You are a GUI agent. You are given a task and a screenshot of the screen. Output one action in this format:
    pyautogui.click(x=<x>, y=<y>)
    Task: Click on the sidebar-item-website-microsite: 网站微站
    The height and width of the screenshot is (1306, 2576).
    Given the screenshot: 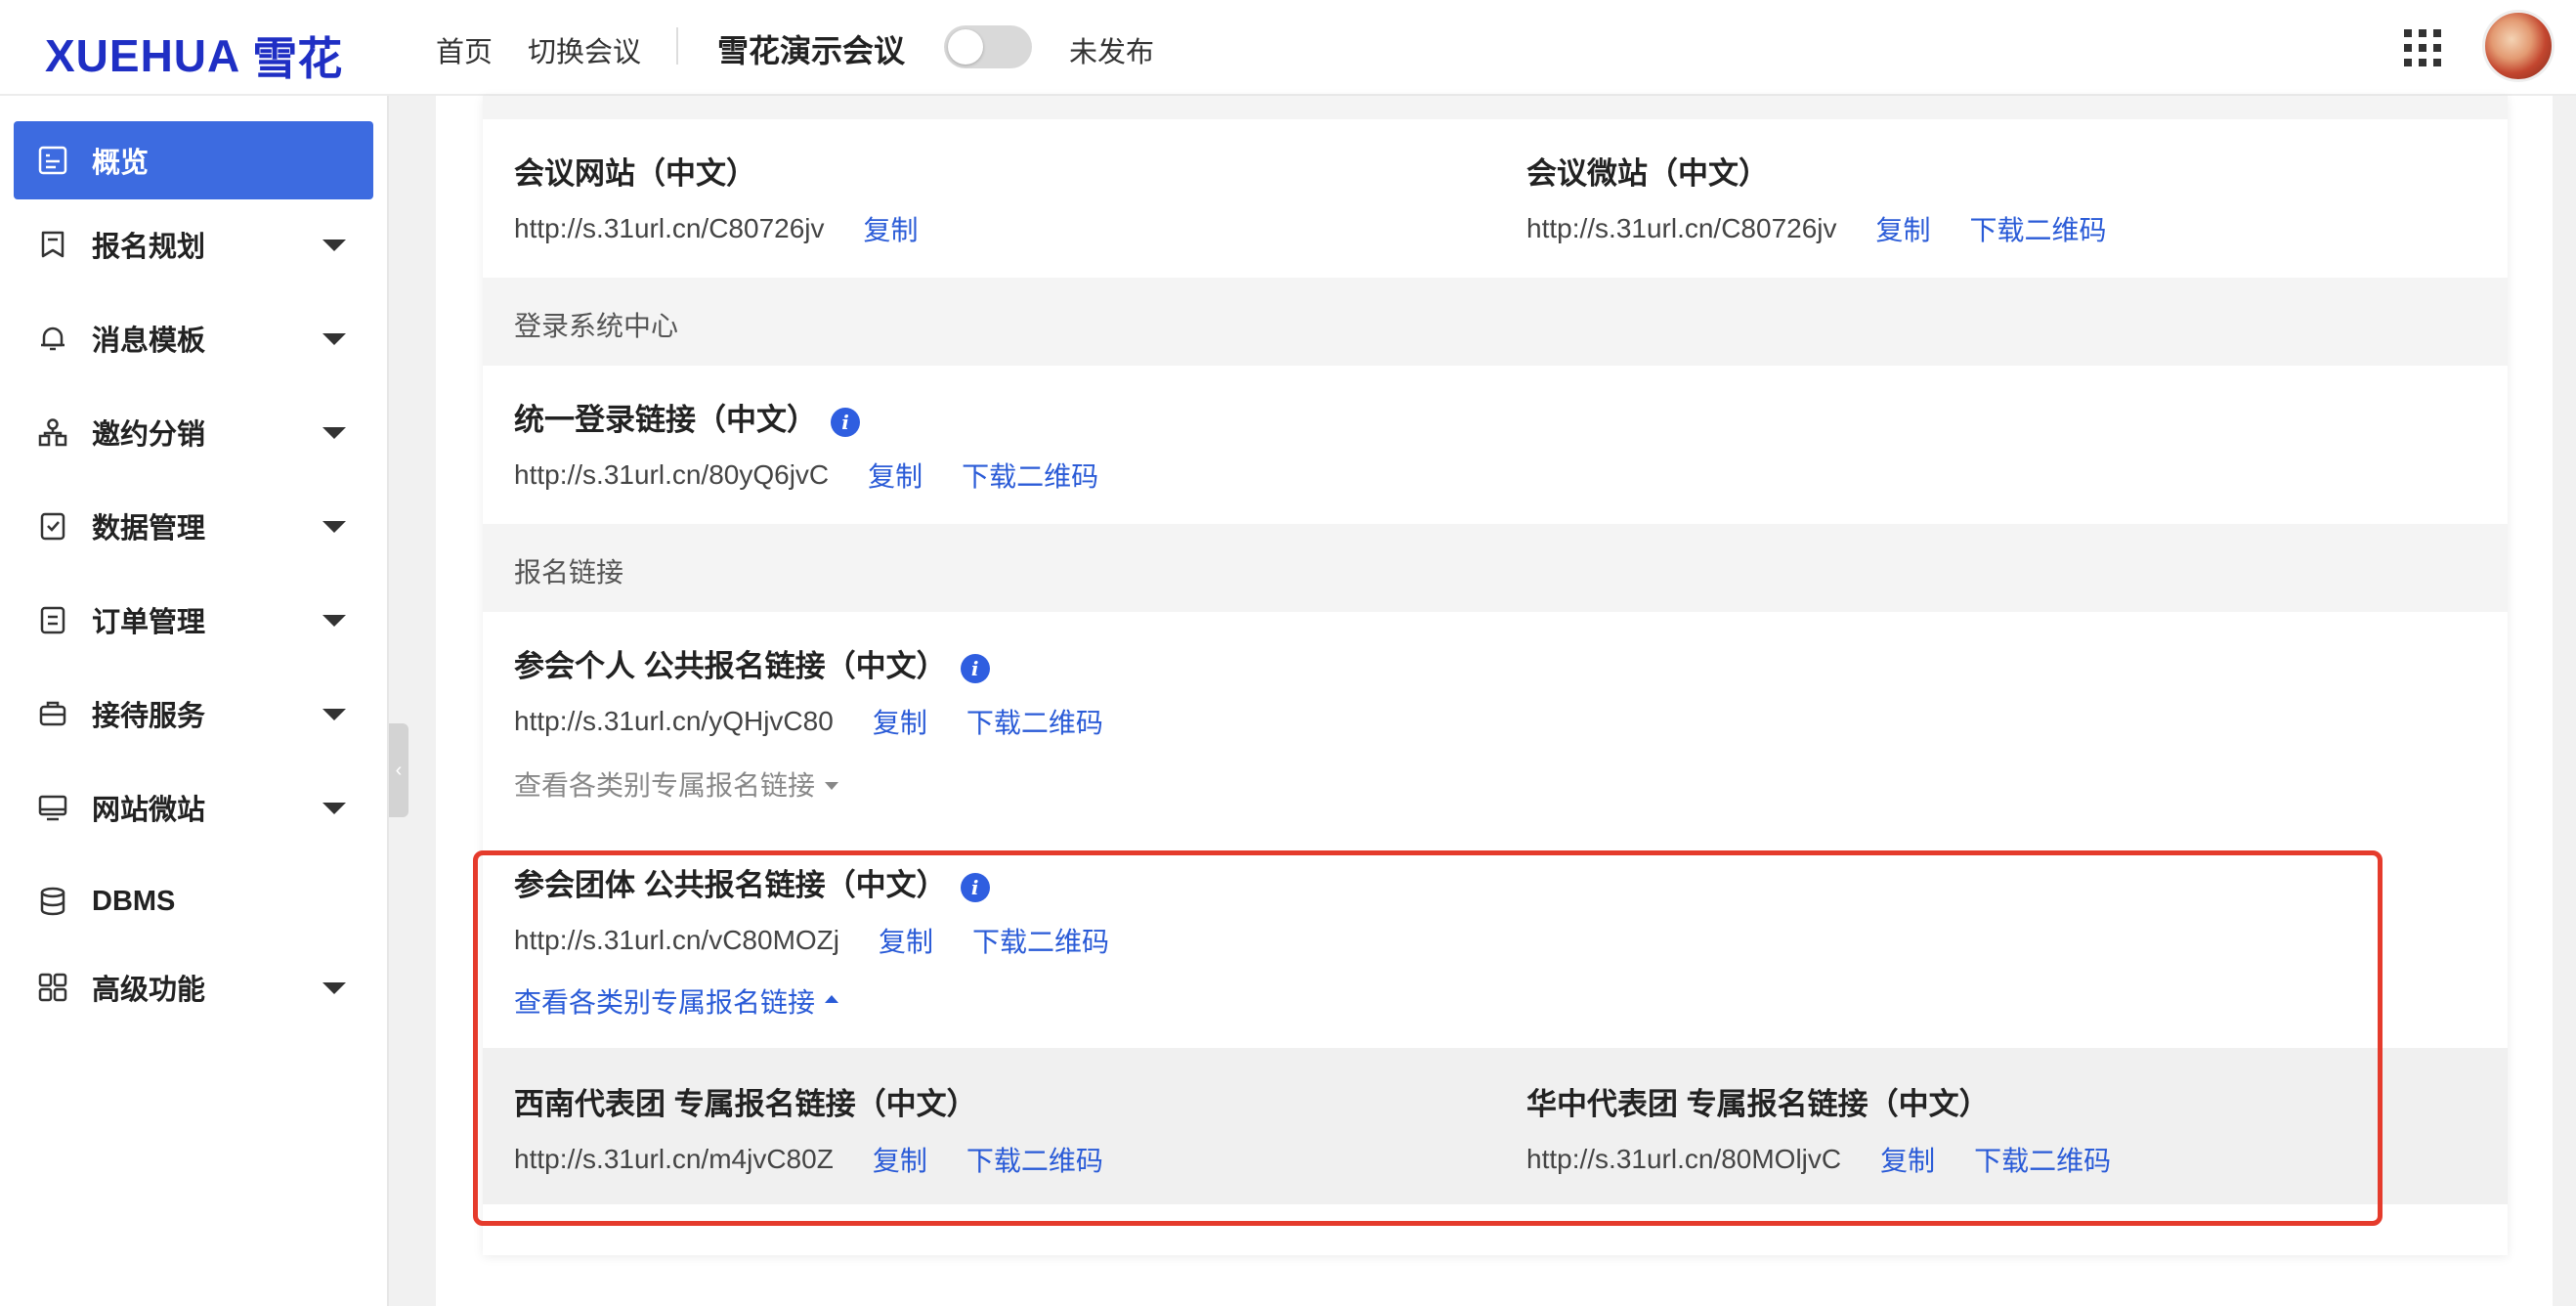 What is the action you would take?
    pyautogui.click(x=194, y=807)
    